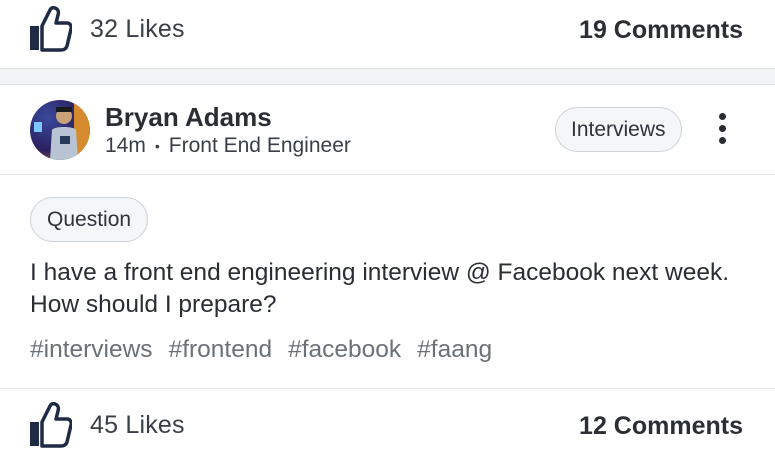 This screenshot has width=775, height=450. What do you see at coordinates (125, 145) in the screenshot?
I see `post-time: 14m` at bounding box center [125, 145].